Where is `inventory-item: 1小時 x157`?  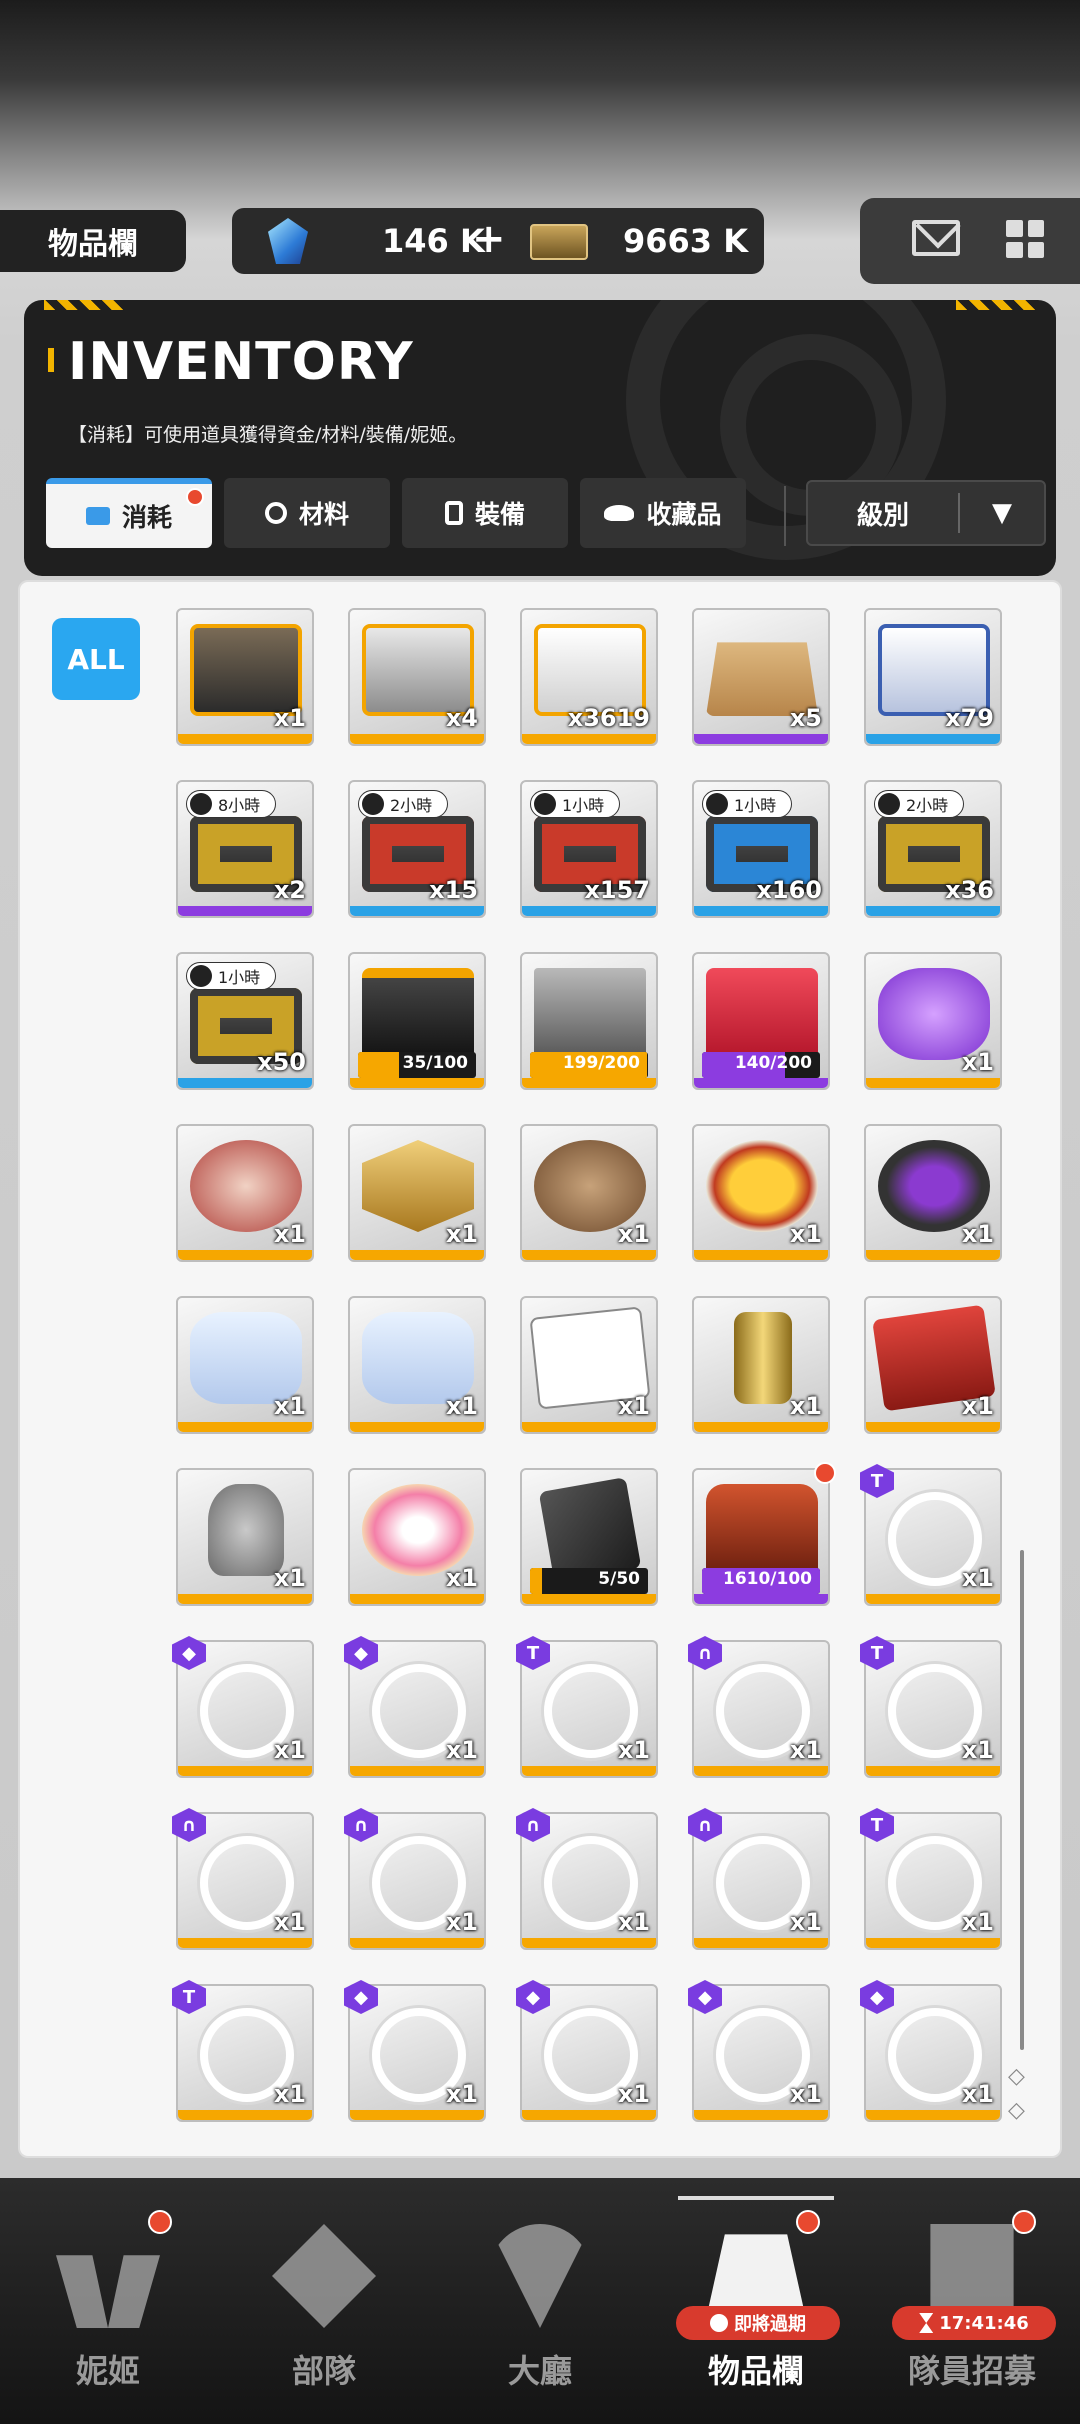 inventory-item: 1小時 x157 is located at coordinates (589, 849).